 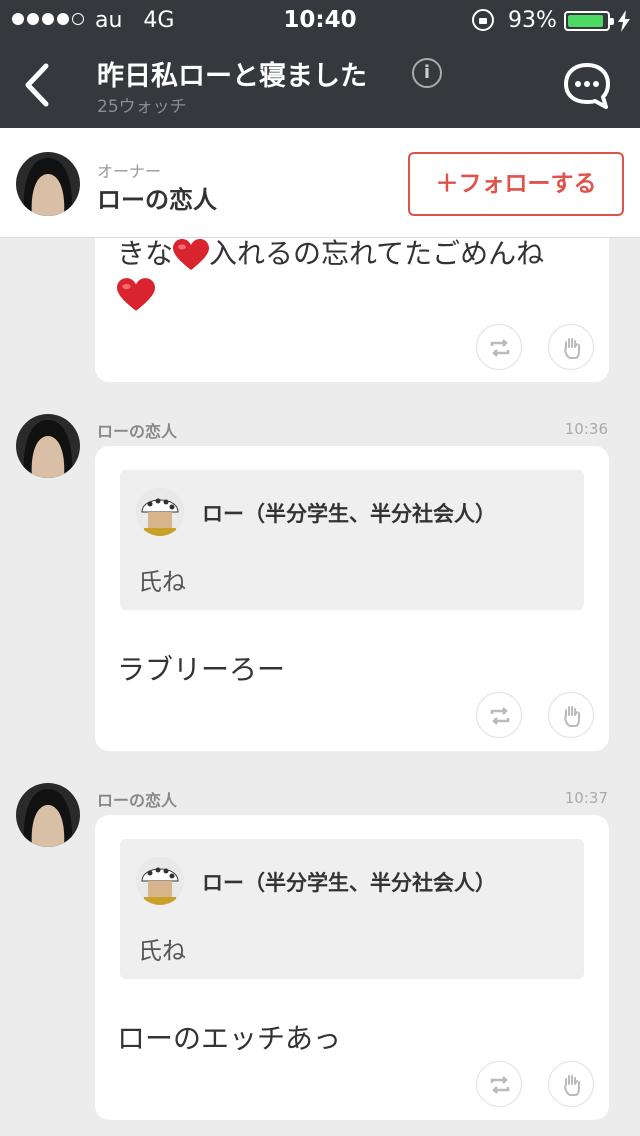 I want to click on chat-bubble-icon, so click(x=587, y=86).